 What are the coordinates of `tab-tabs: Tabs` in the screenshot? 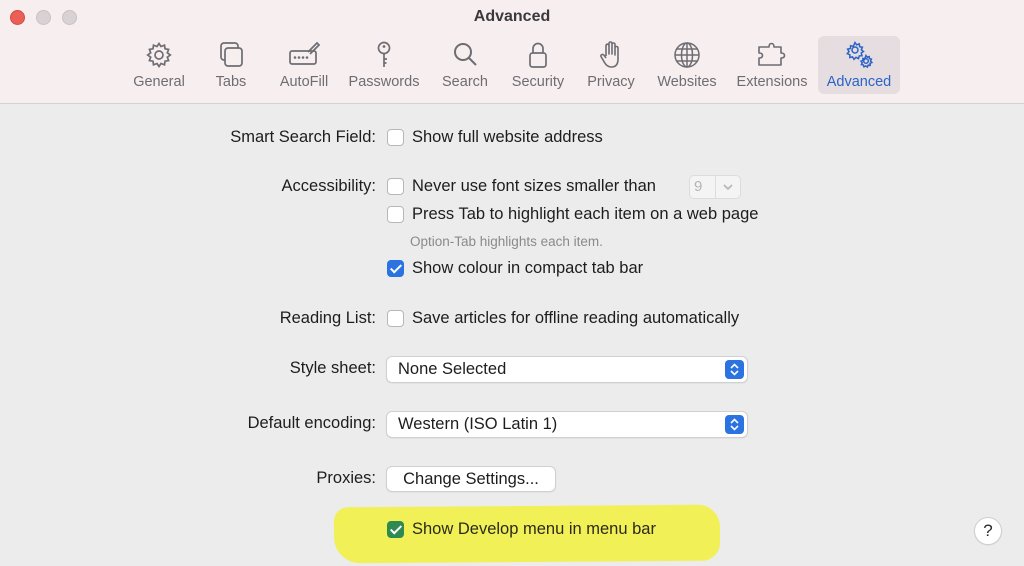 It's located at (231, 65).